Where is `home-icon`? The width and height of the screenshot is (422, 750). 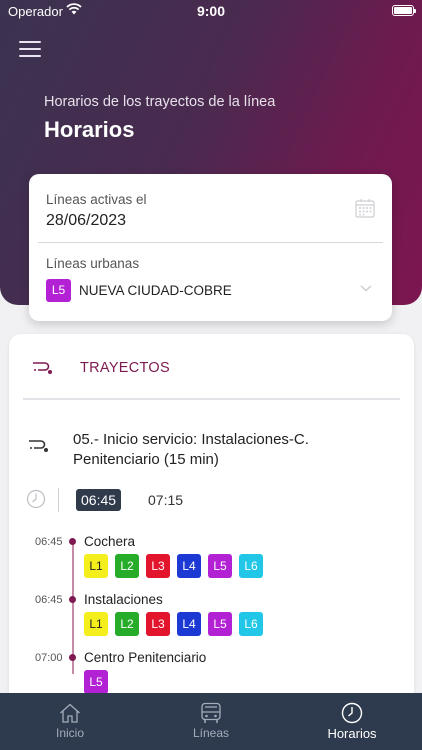 home-icon is located at coordinates (70, 713).